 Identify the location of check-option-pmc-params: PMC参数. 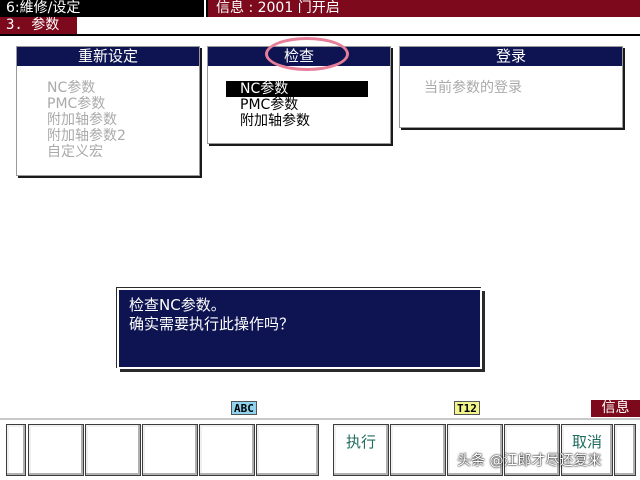
(297, 105).